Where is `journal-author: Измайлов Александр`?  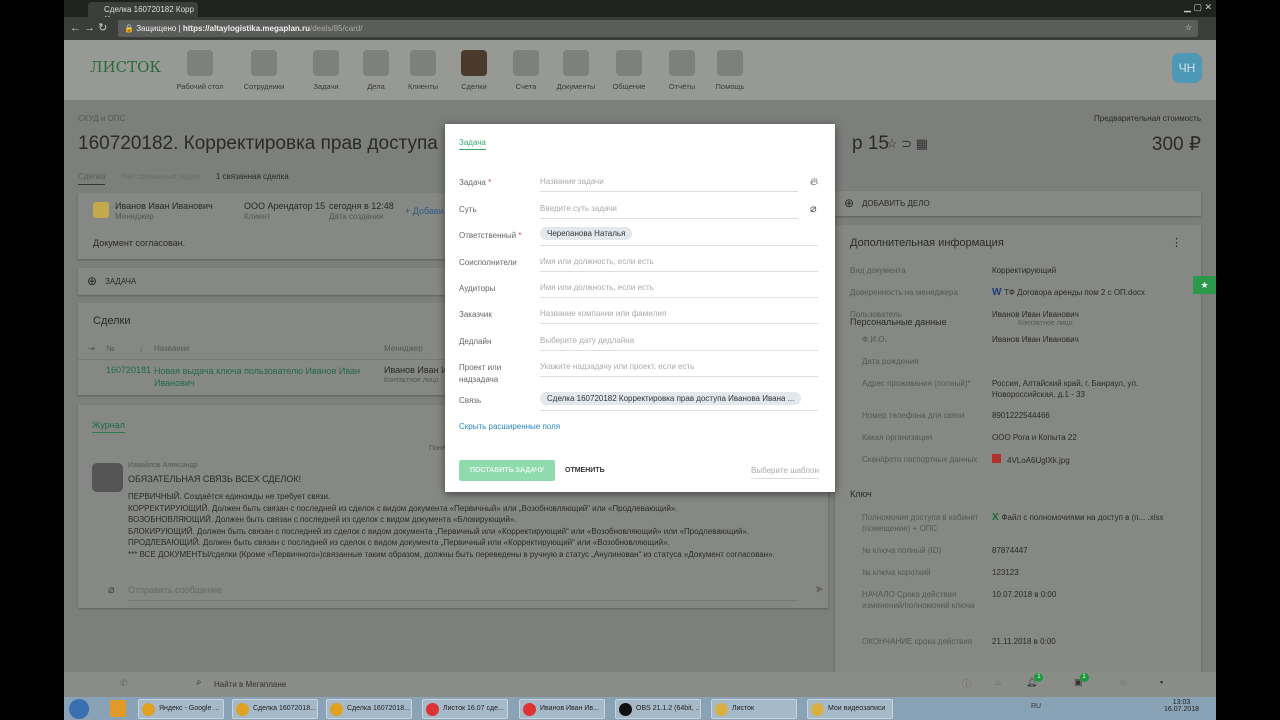 journal-author: Измайлов Александр is located at coordinates (163, 465).